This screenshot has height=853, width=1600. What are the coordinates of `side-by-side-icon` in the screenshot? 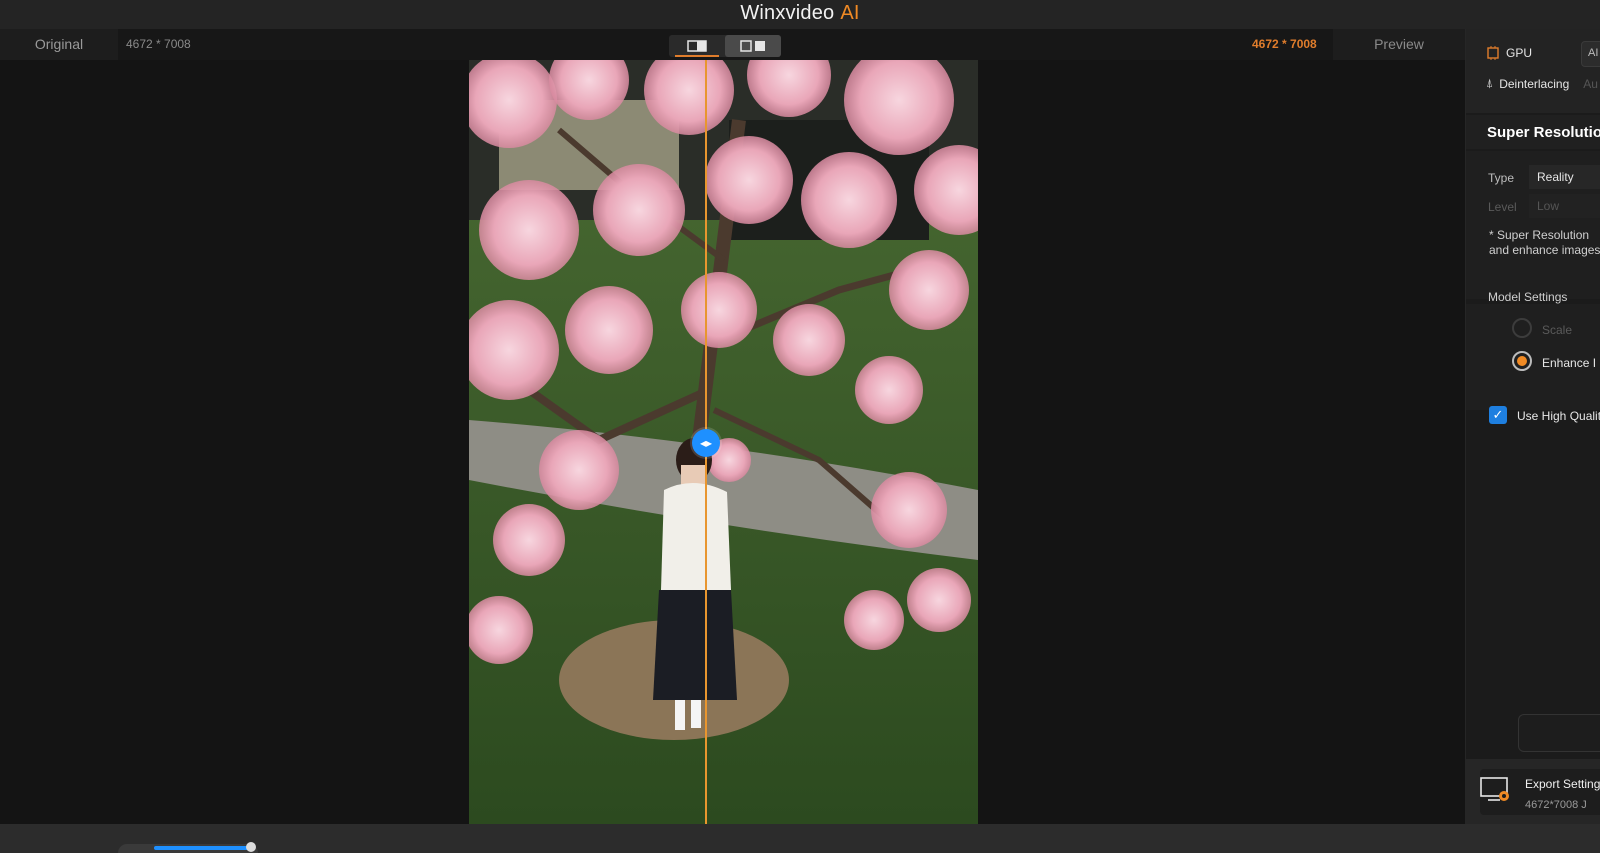 It's located at (752, 46).